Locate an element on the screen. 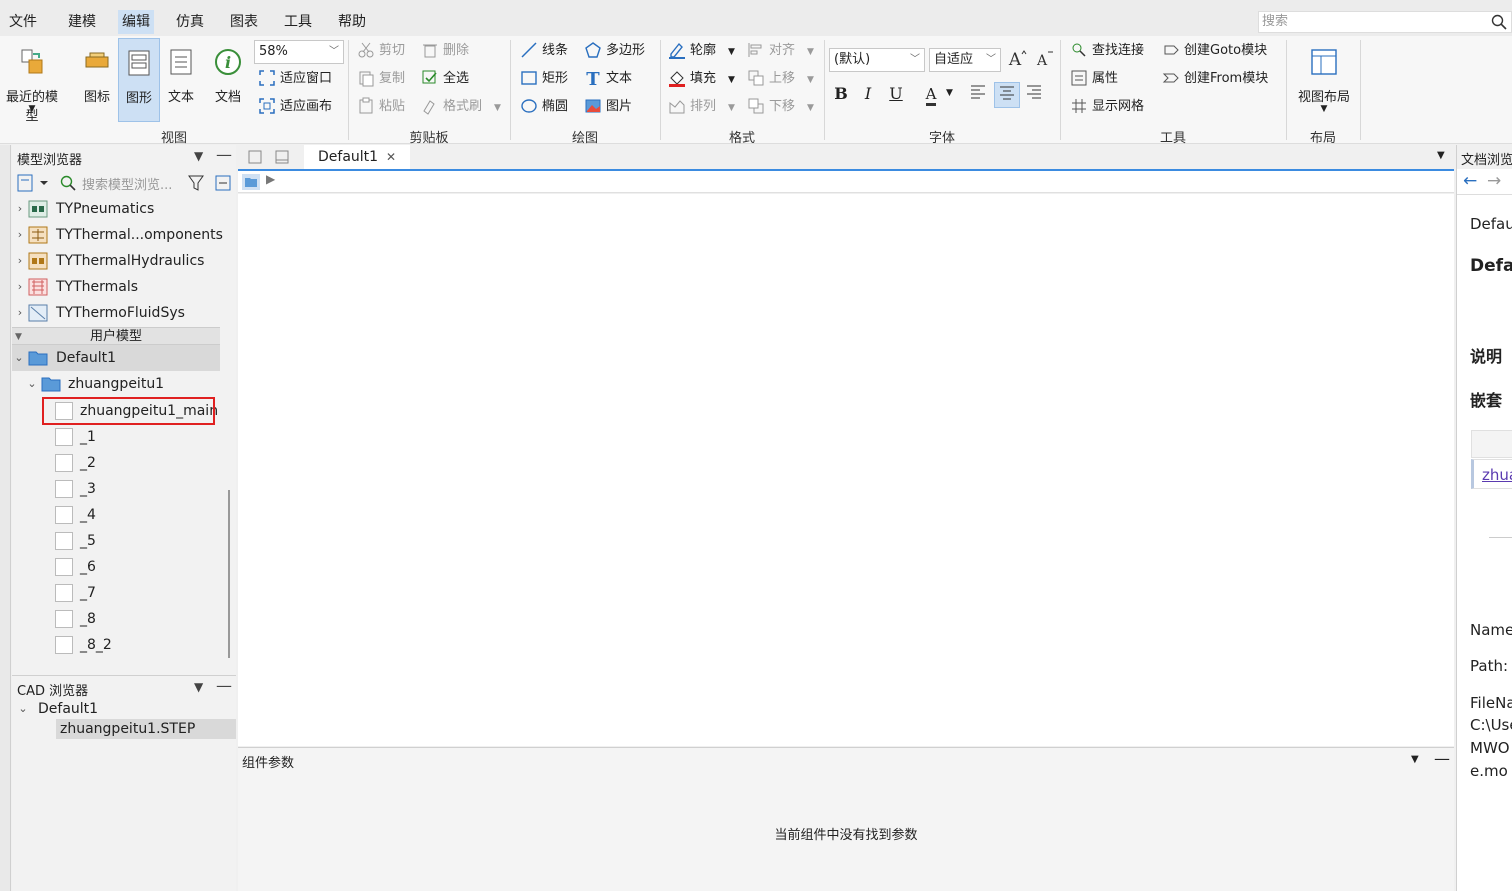  tree-root-default1: ⌄ Default1 is located at coordinates (116, 358).